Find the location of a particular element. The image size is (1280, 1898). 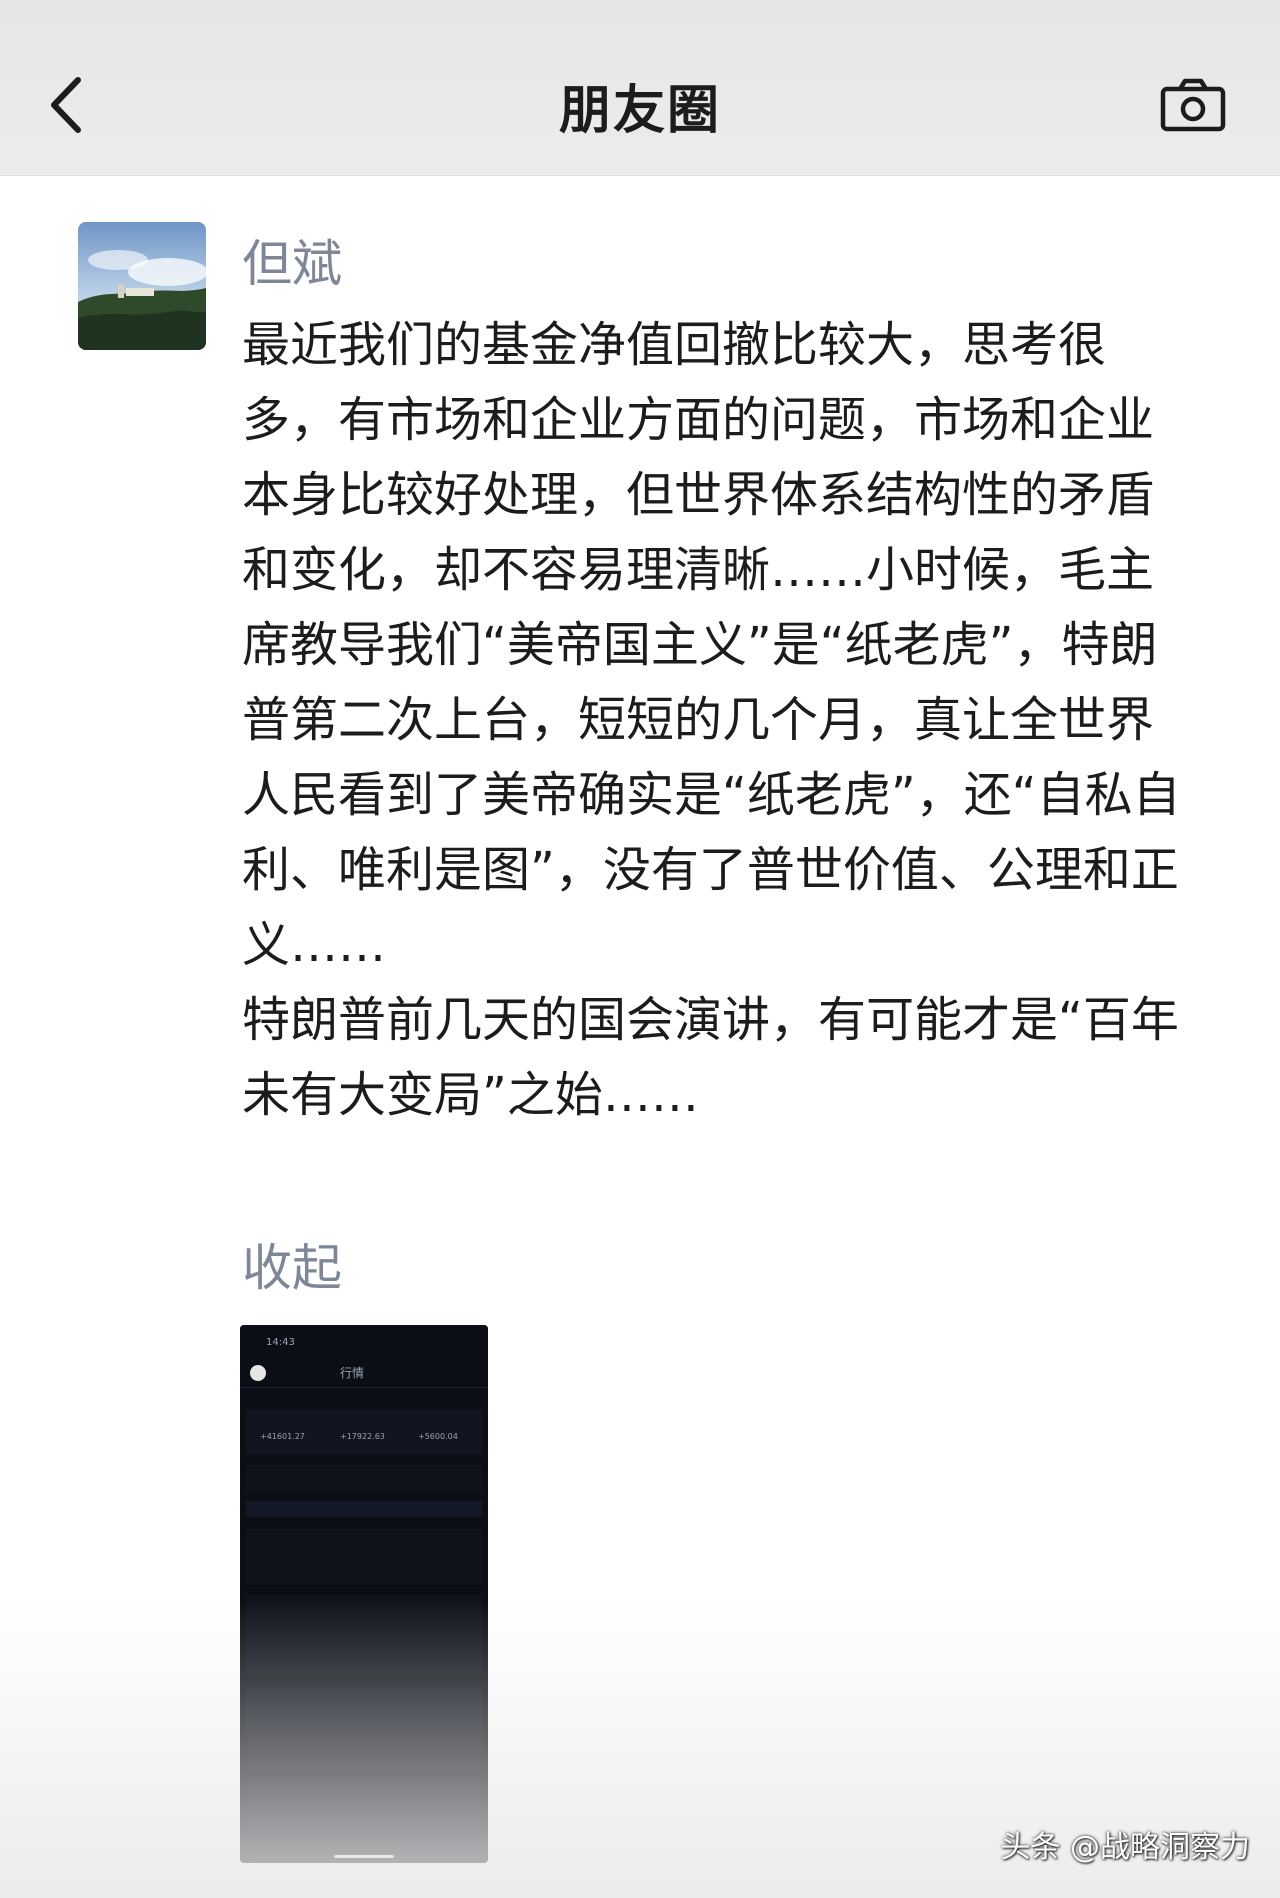

page-title: 朋友圈 is located at coordinates (639, 111).